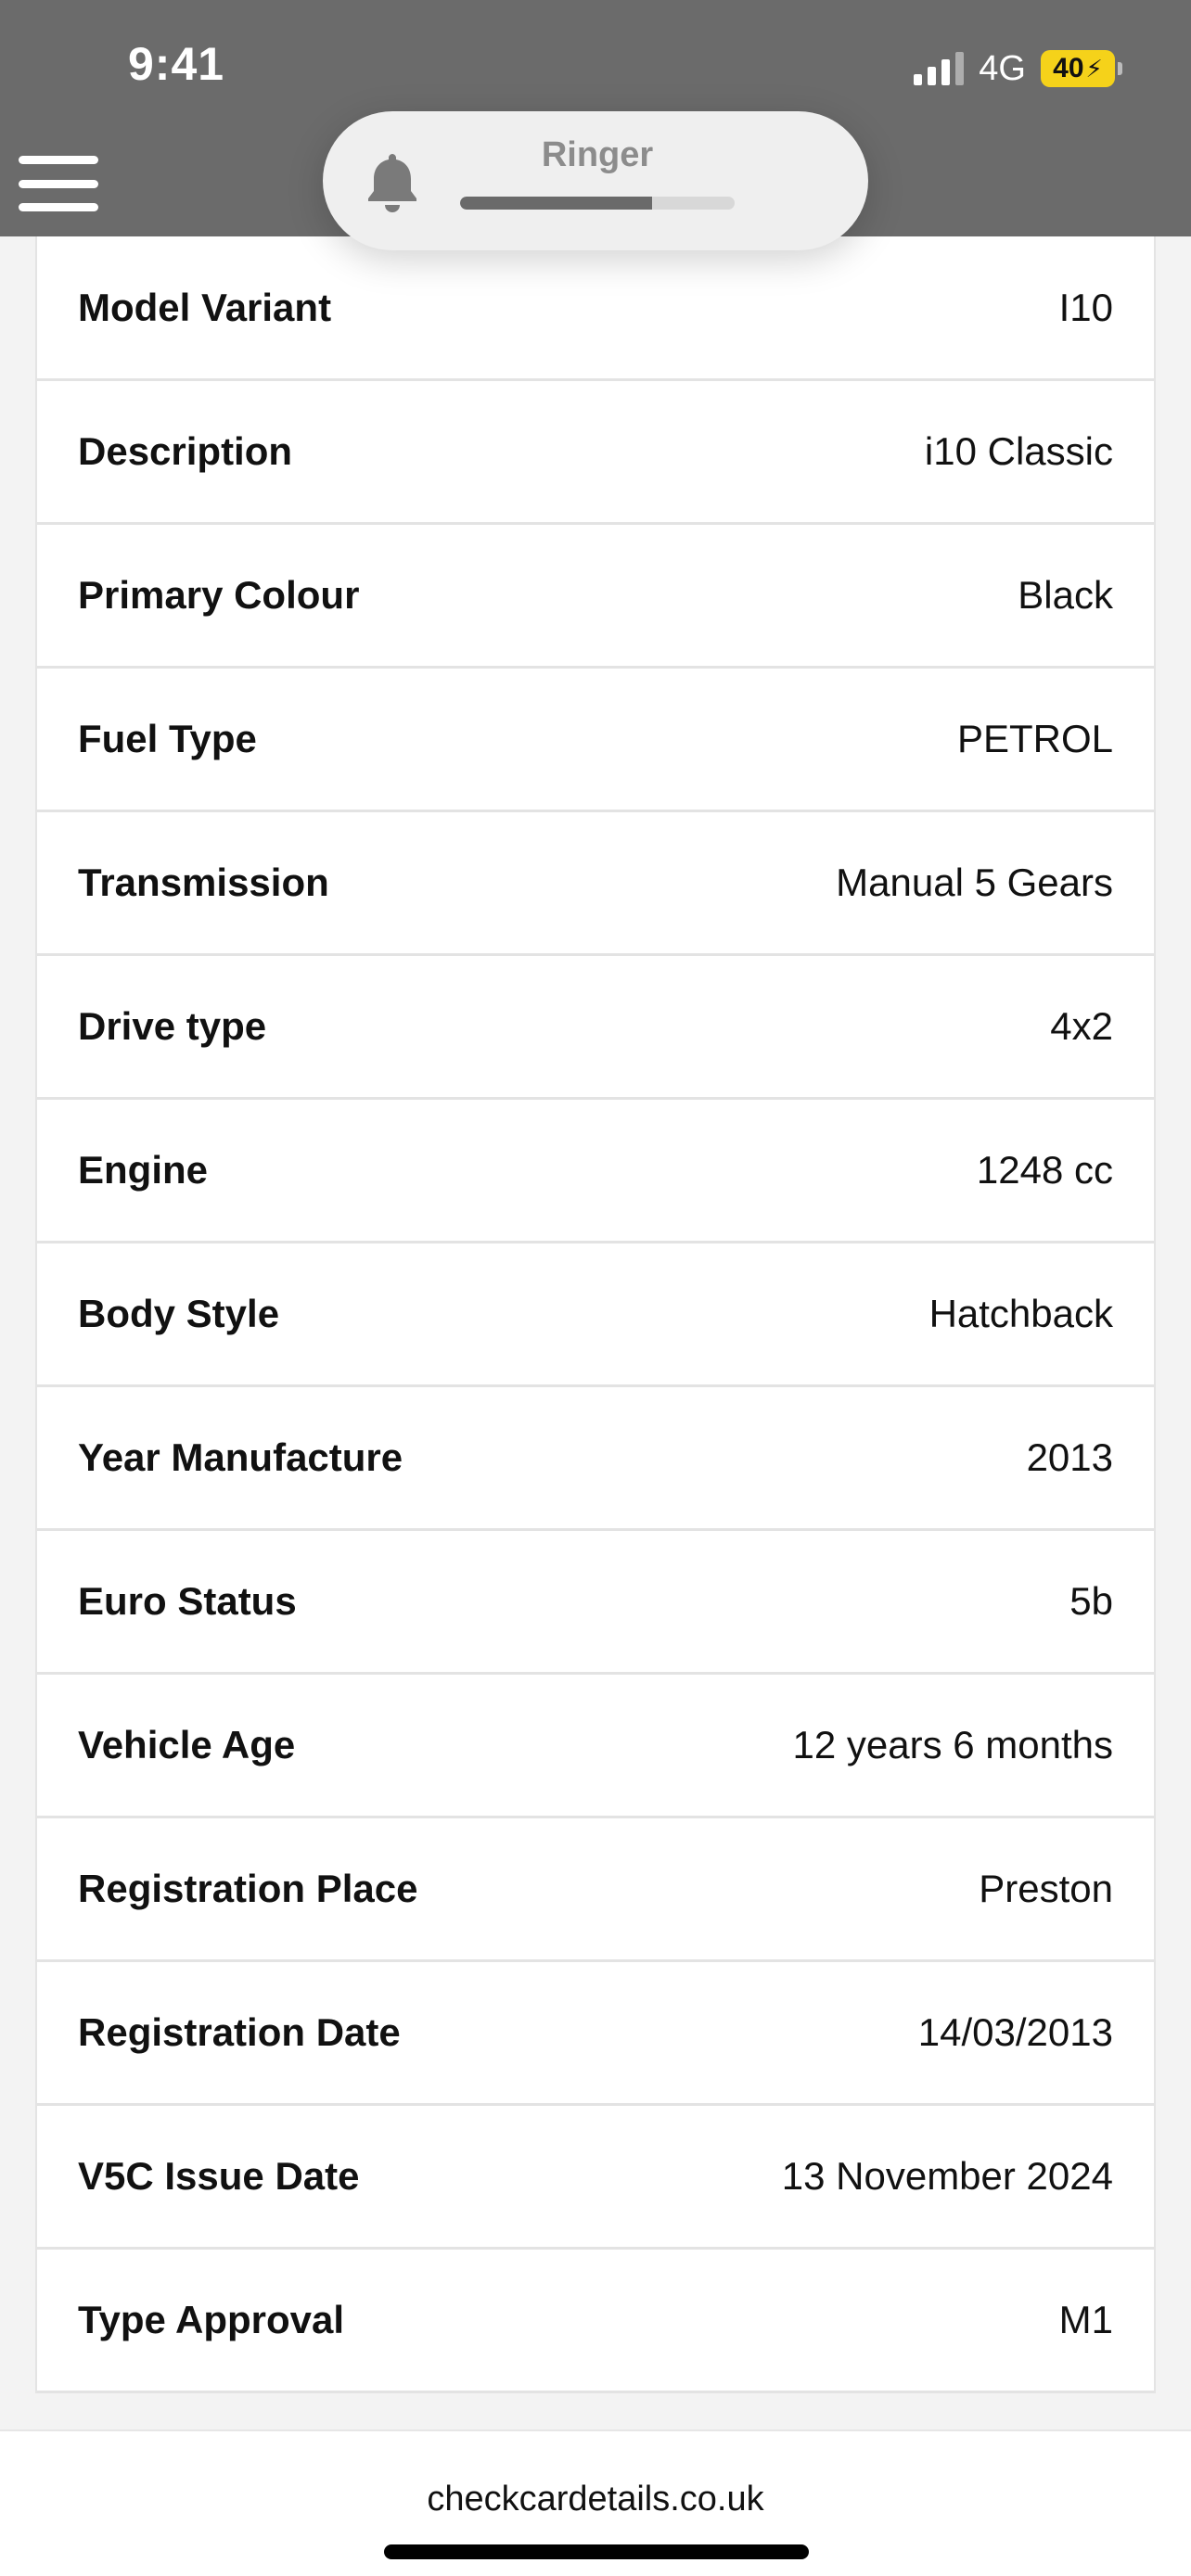 This screenshot has width=1191, height=2576. What do you see at coordinates (143, 1170) in the screenshot?
I see `row-label: Engine` at bounding box center [143, 1170].